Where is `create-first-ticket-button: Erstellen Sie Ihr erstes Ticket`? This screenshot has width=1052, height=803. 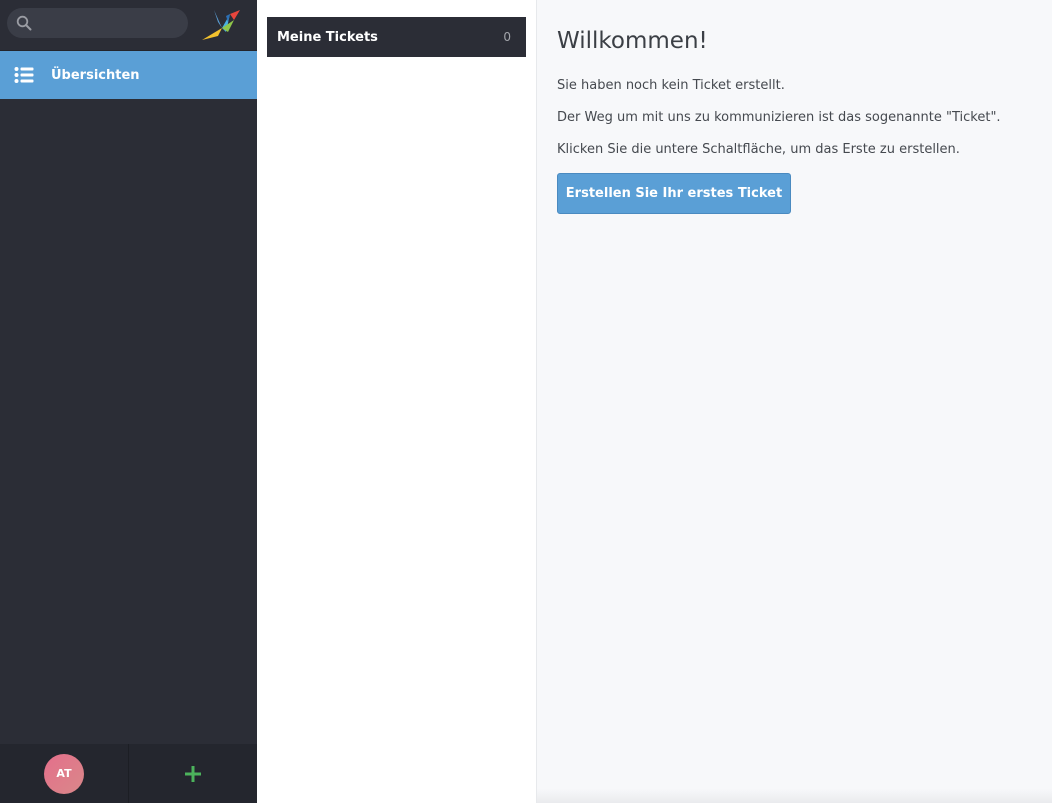
create-first-ticket-button: Erstellen Sie Ihr erstes Ticket is located at coordinates (674, 193).